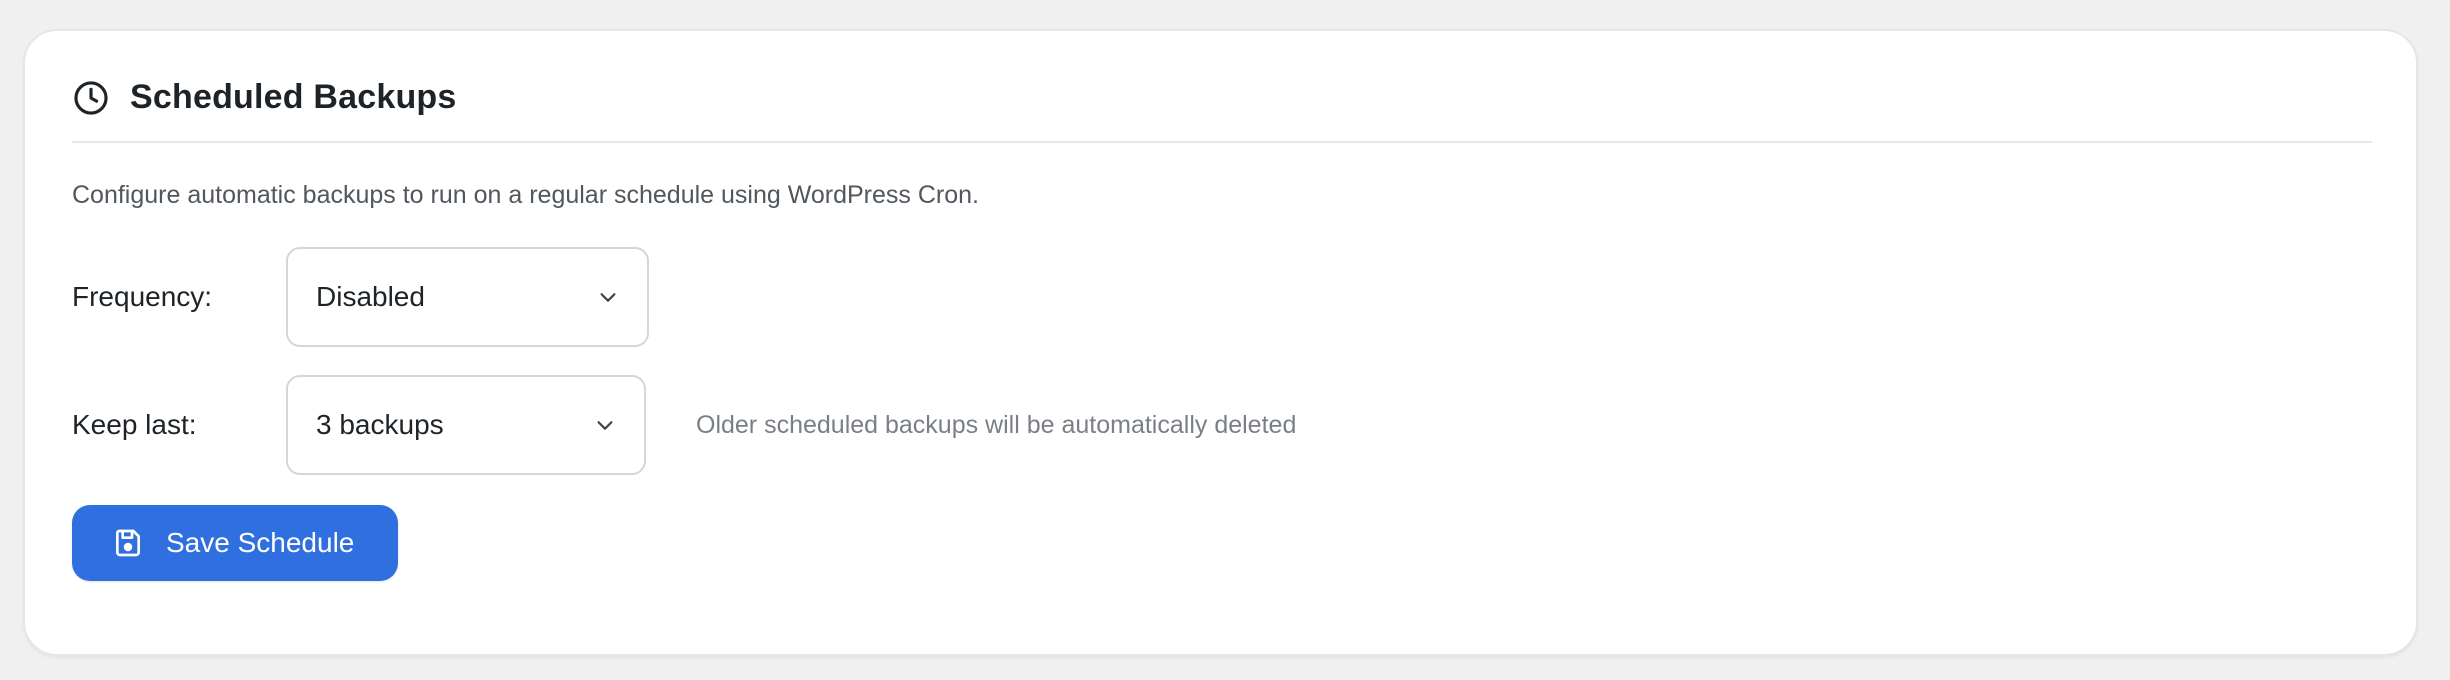 The image size is (2450, 680). What do you see at coordinates (128, 543) in the screenshot?
I see `floppy-disk-icon` at bounding box center [128, 543].